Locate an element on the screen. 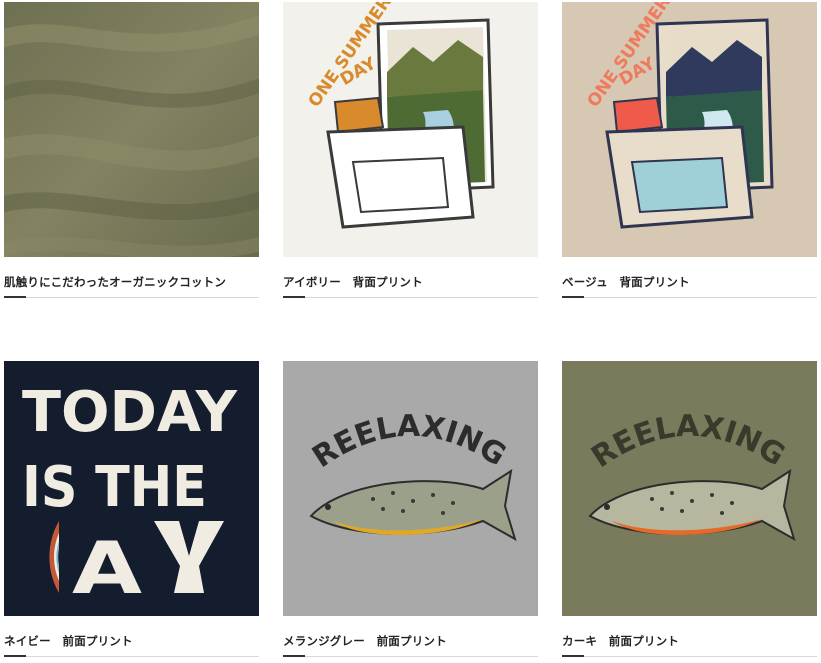 The image size is (821, 663). product-card-grey: REELAXING メランジグレー 前面プリント is located at coordinates (410, 509).